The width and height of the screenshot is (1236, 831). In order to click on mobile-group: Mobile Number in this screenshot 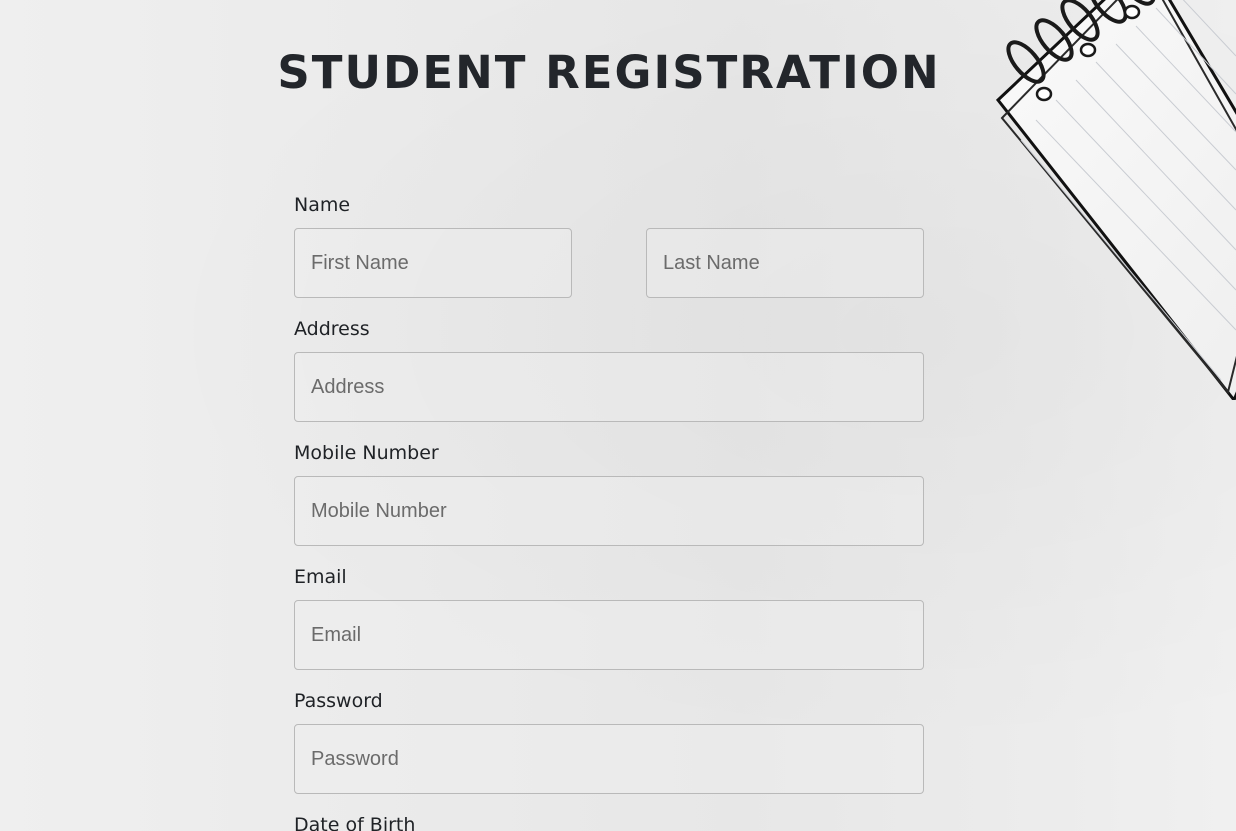, I will do `click(609, 494)`.